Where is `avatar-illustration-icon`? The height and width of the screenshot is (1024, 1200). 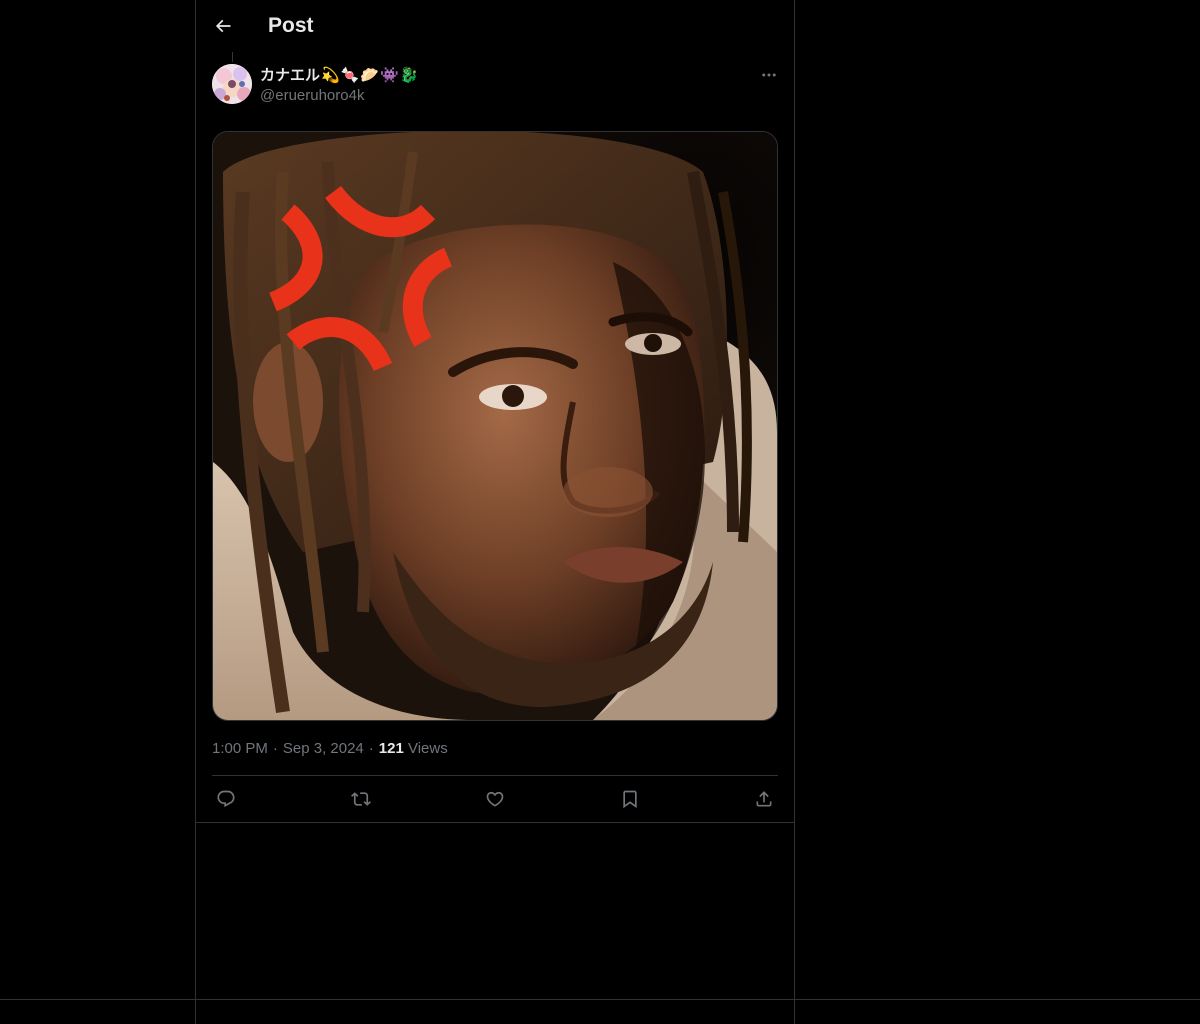 avatar-illustration-icon is located at coordinates (232, 84).